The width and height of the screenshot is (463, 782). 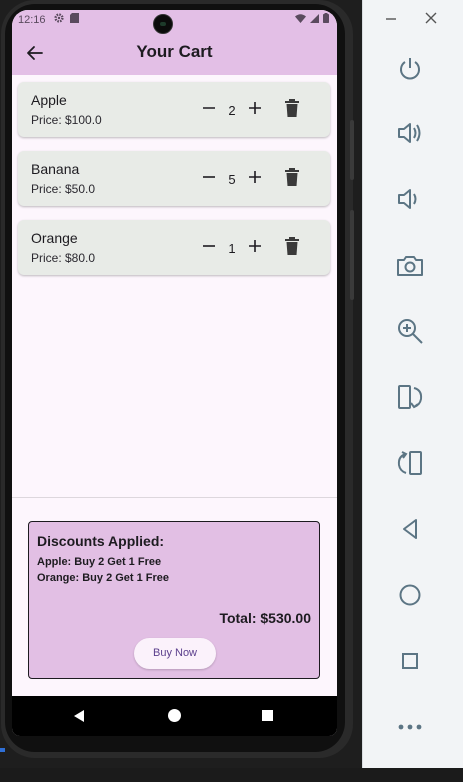 What do you see at coordinates (63, 189) in the screenshot?
I see `item-price: Price: $50.0` at bounding box center [63, 189].